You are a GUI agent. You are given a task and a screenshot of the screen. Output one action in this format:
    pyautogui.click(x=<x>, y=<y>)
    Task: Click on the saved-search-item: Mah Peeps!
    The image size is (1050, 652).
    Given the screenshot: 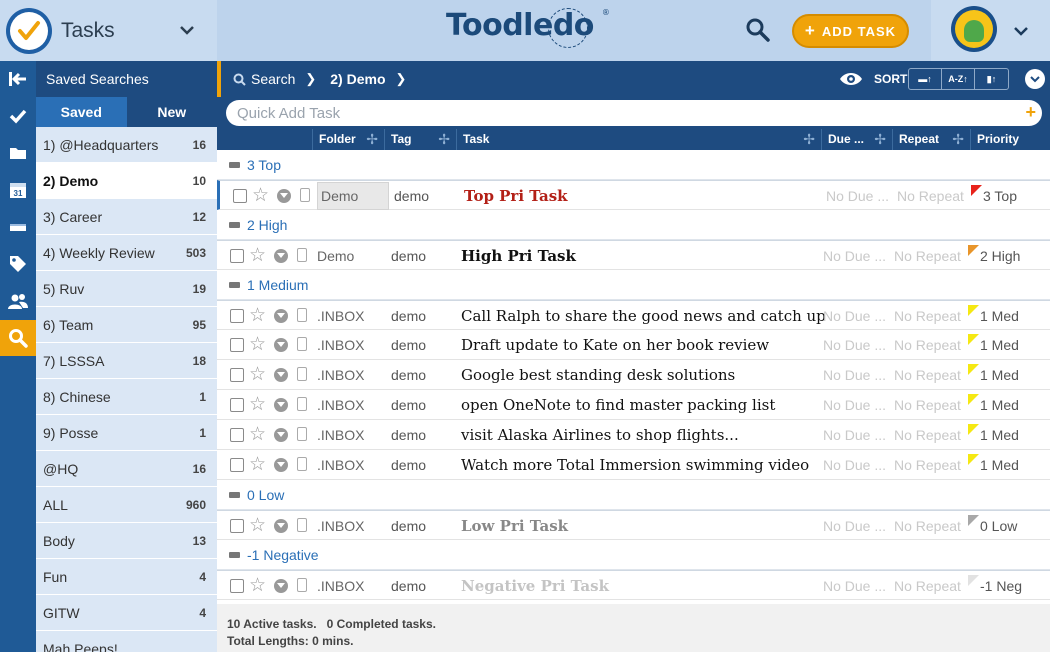 What is the action you would take?
    pyautogui.click(x=126, y=641)
    